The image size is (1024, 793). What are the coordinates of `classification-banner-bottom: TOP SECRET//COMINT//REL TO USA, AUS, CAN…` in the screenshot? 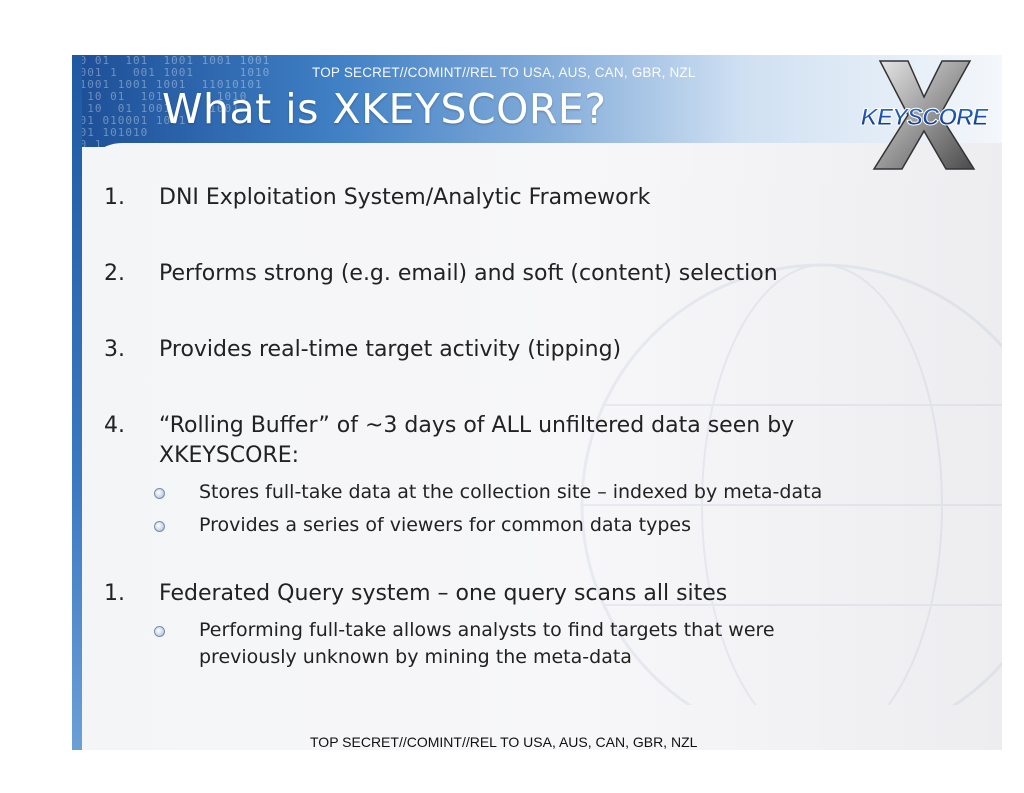 It's located at (504, 742).